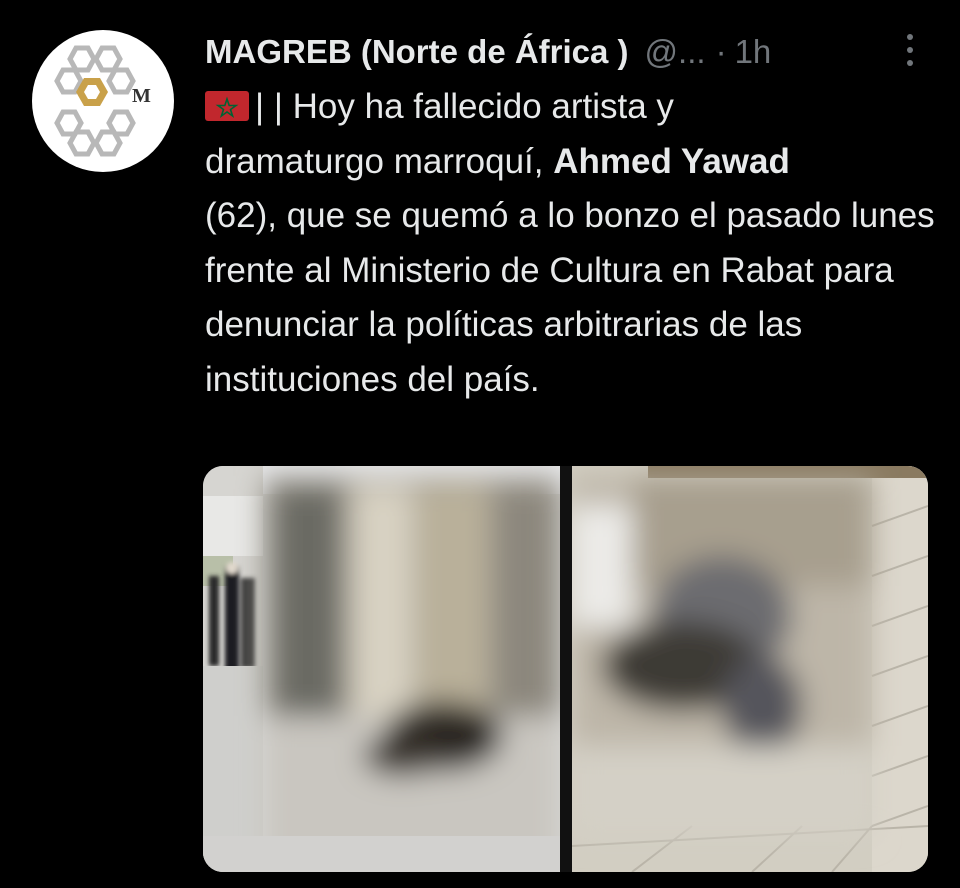 The height and width of the screenshot is (888, 960). Describe the element at coordinates (227, 106) in the screenshot. I see `morocco-flag-icon` at that location.